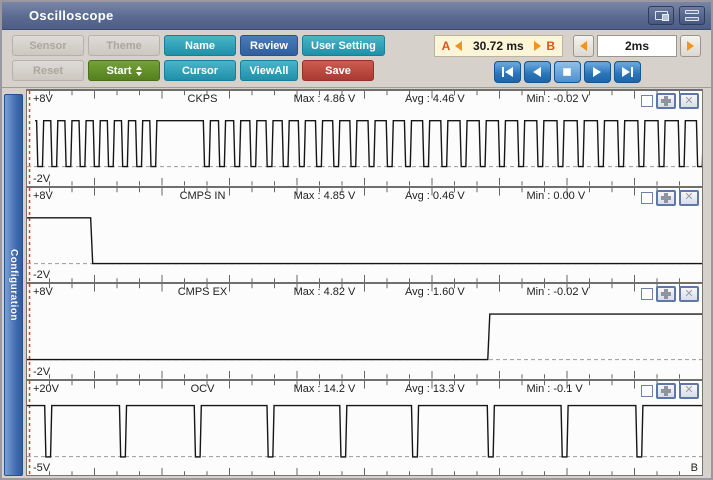  I want to click on cursor-b-label: B, so click(550, 46).